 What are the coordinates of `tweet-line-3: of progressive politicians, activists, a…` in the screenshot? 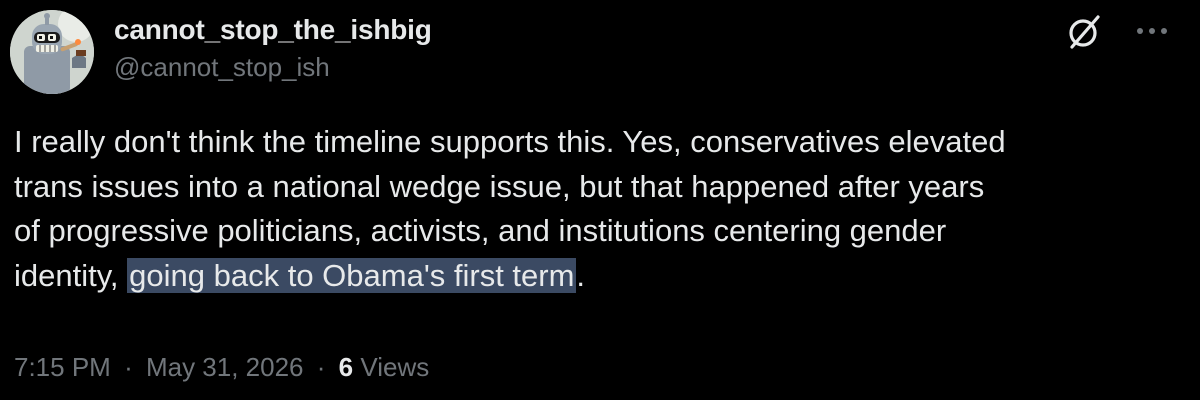 It's located at (480, 230).